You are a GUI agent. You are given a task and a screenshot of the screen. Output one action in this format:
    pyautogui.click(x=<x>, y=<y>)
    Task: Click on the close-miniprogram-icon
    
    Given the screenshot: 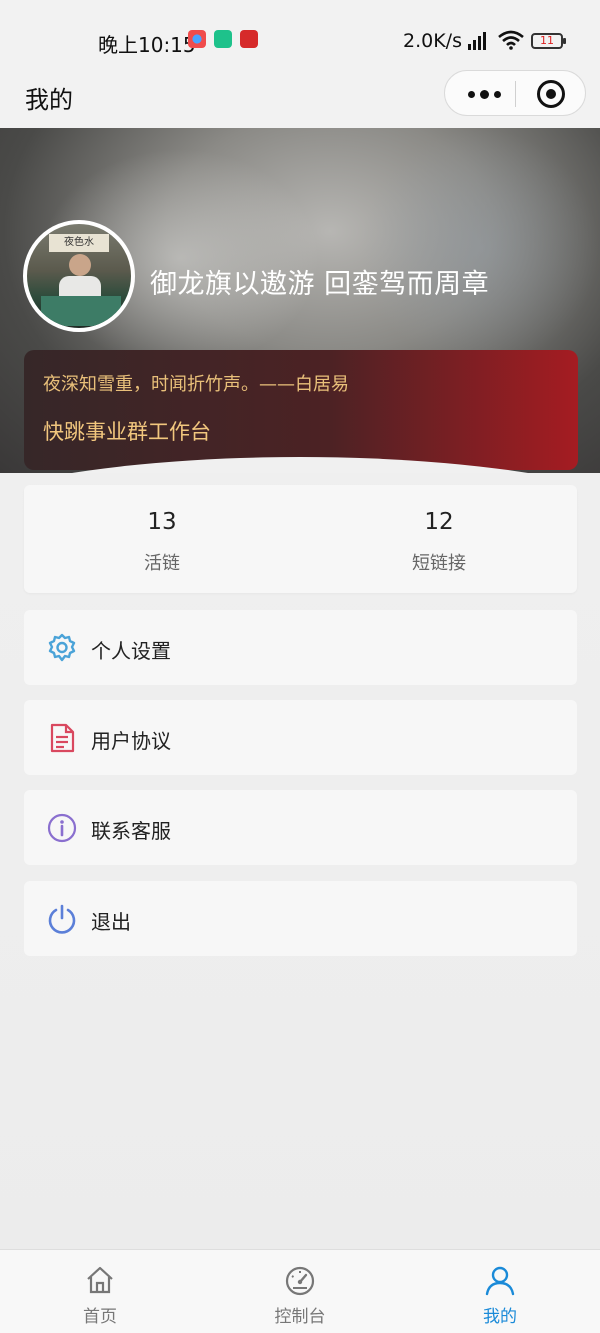 What is the action you would take?
    pyautogui.click(x=551, y=94)
    